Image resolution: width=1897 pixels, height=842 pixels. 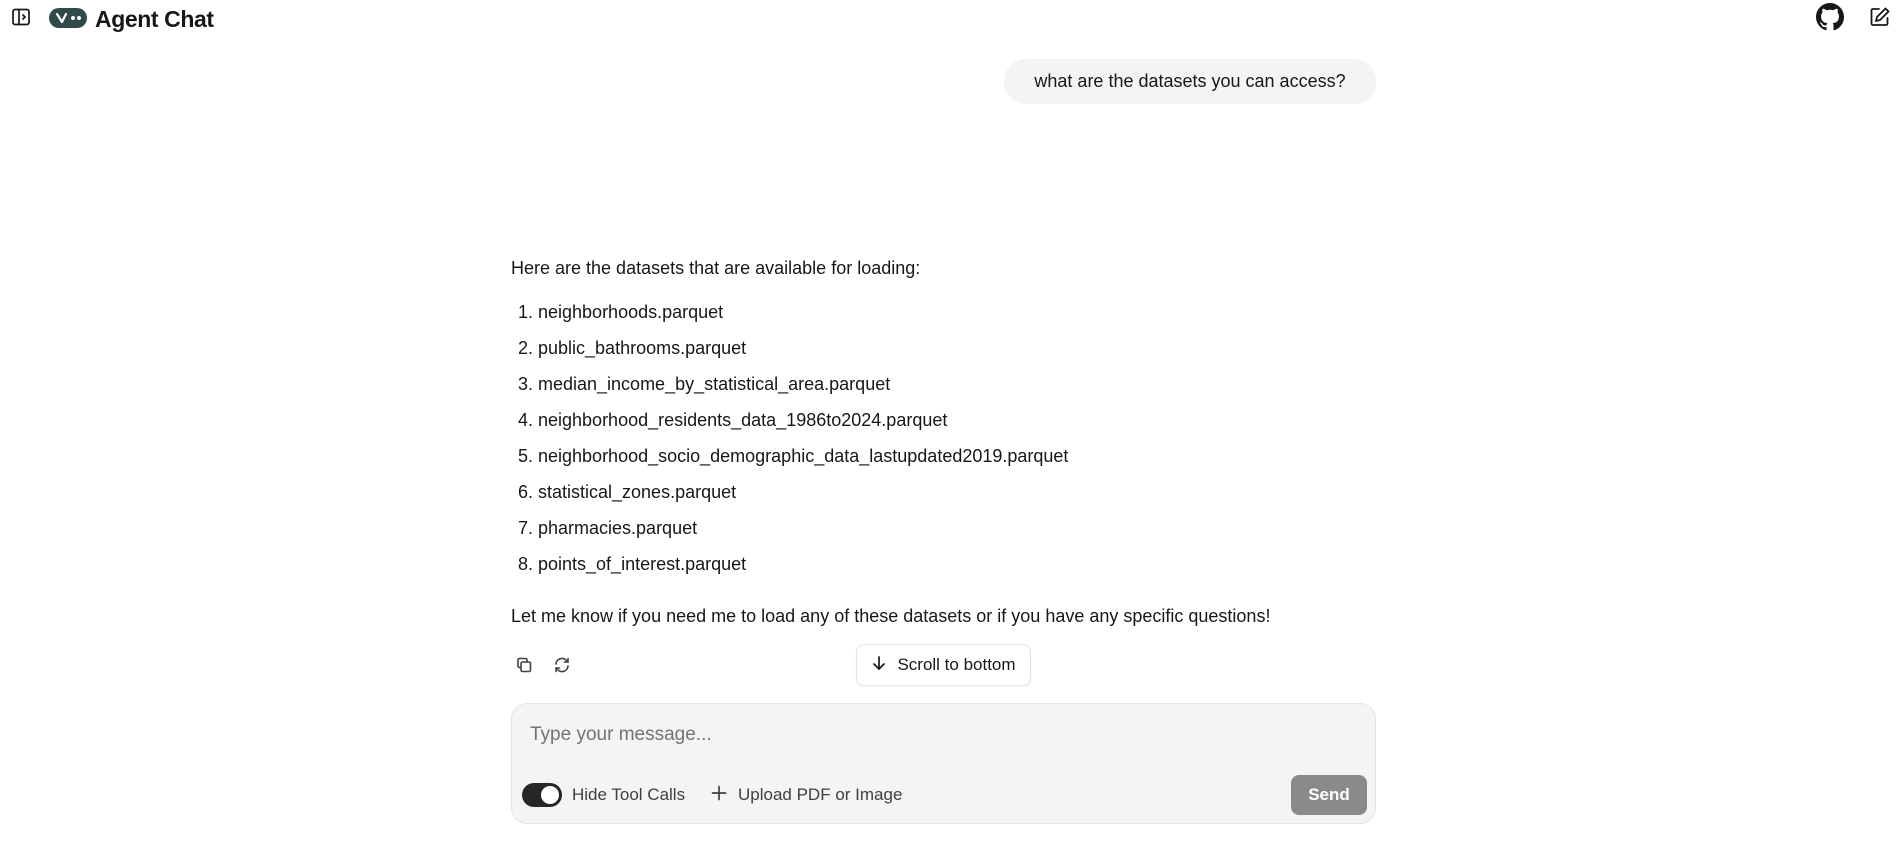 I want to click on message-input, so click(x=938, y=735).